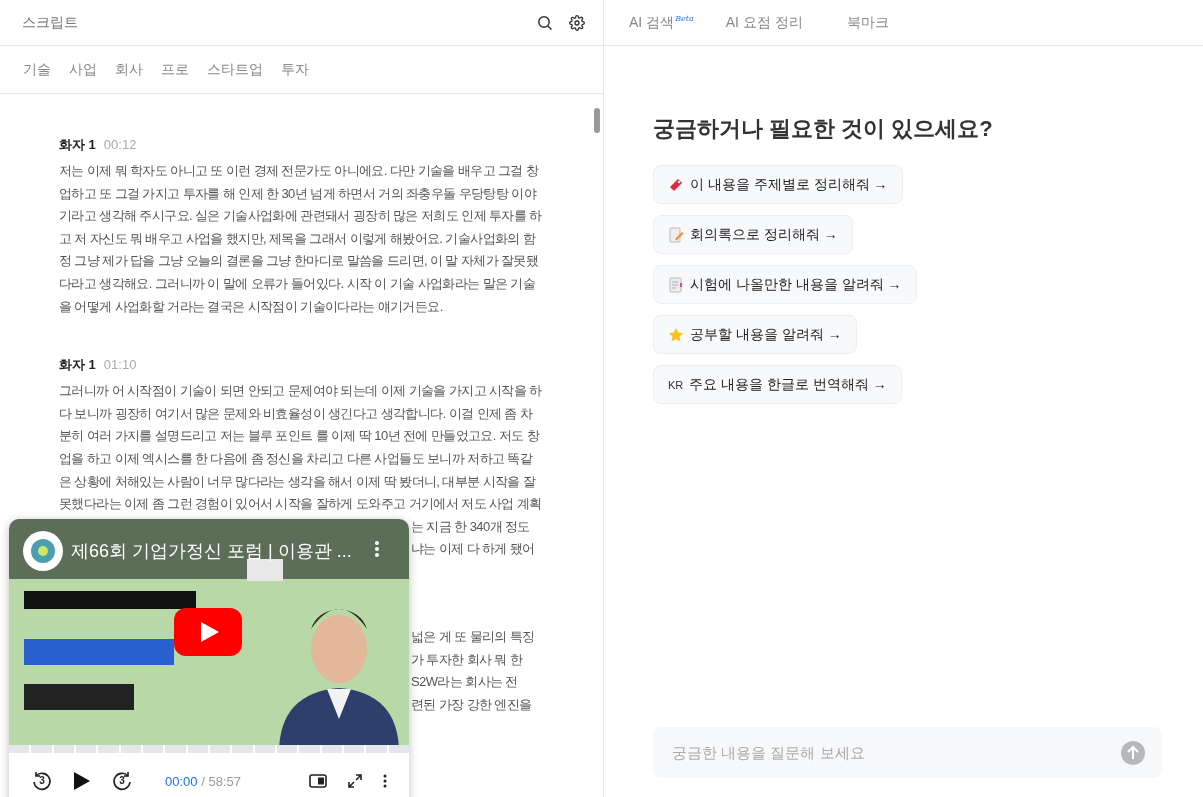 The height and width of the screenshot is (797, 1203). I want to click on rewind-button: 3, so click(42, 781).